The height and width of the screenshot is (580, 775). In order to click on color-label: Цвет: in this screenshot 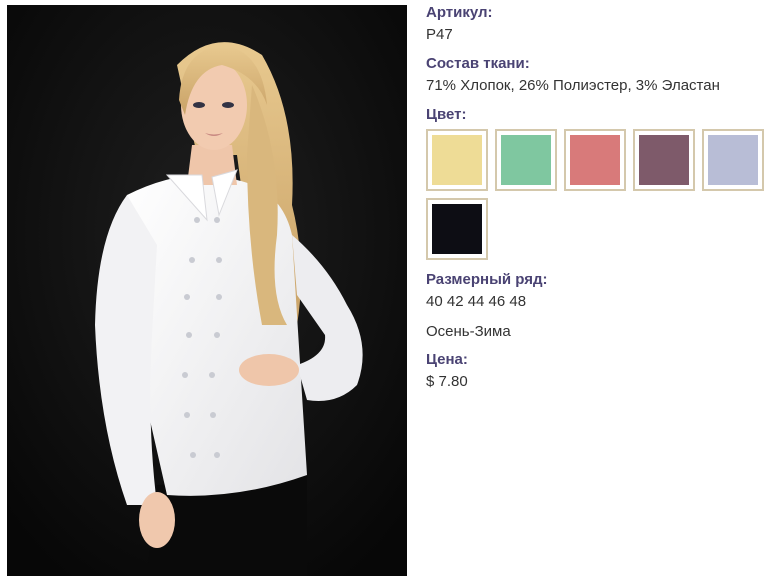, I will do `click(446, 114)`.